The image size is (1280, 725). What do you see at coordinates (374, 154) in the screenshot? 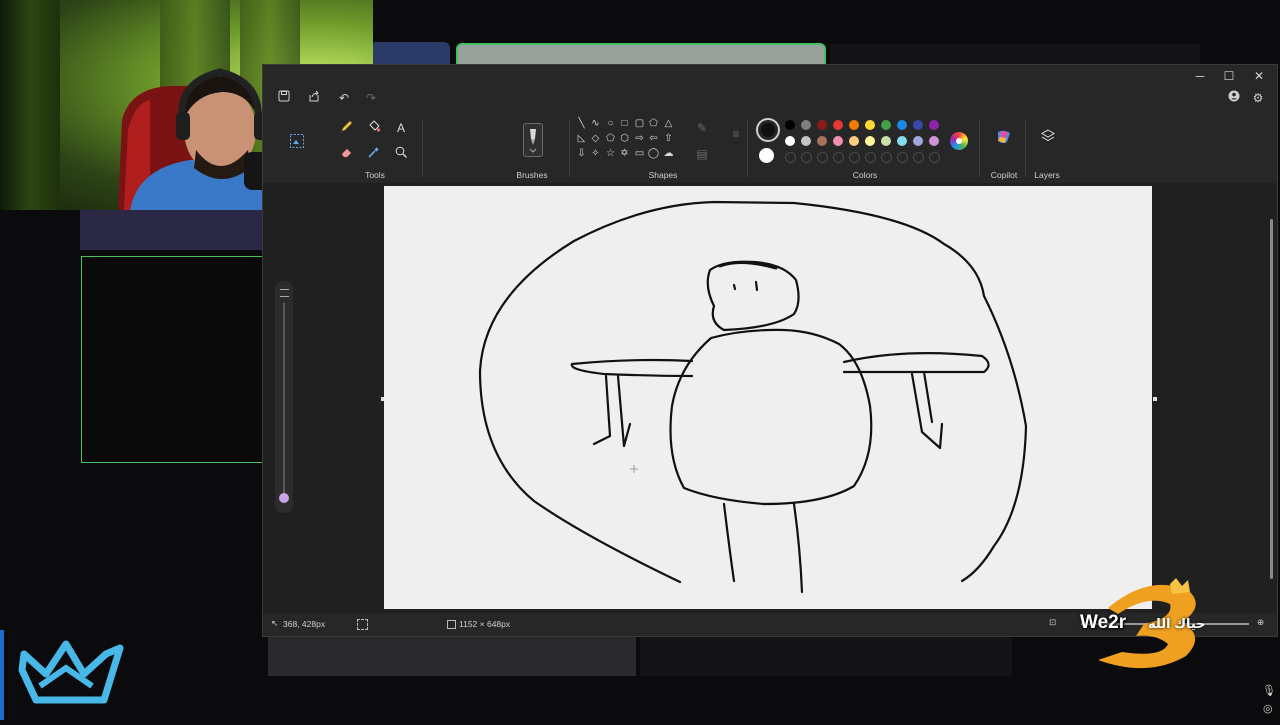
I see `color-picker-icon` at bounding box center [374, 154].